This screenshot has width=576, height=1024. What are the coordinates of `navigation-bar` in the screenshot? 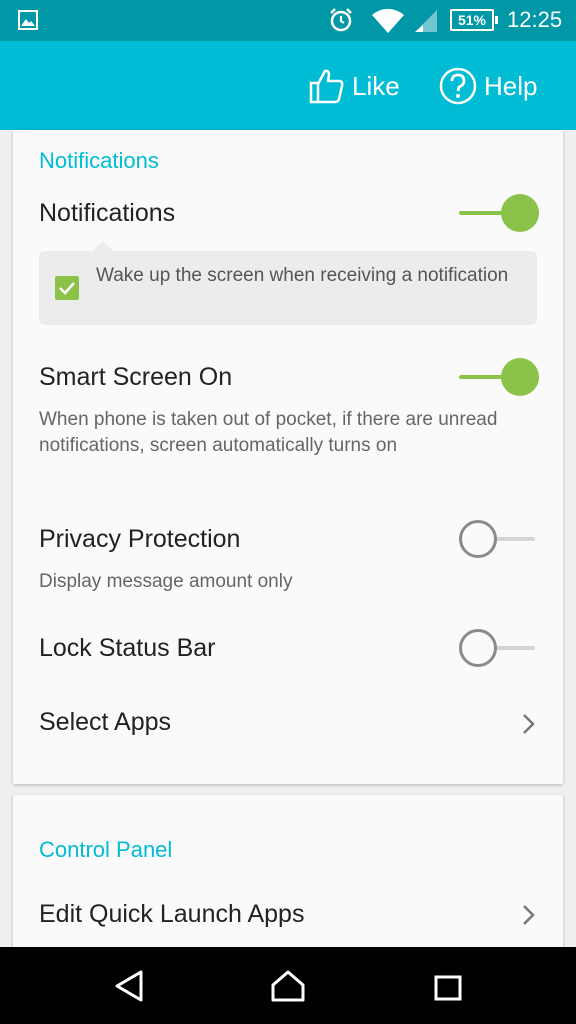 It's located at (288, 985).